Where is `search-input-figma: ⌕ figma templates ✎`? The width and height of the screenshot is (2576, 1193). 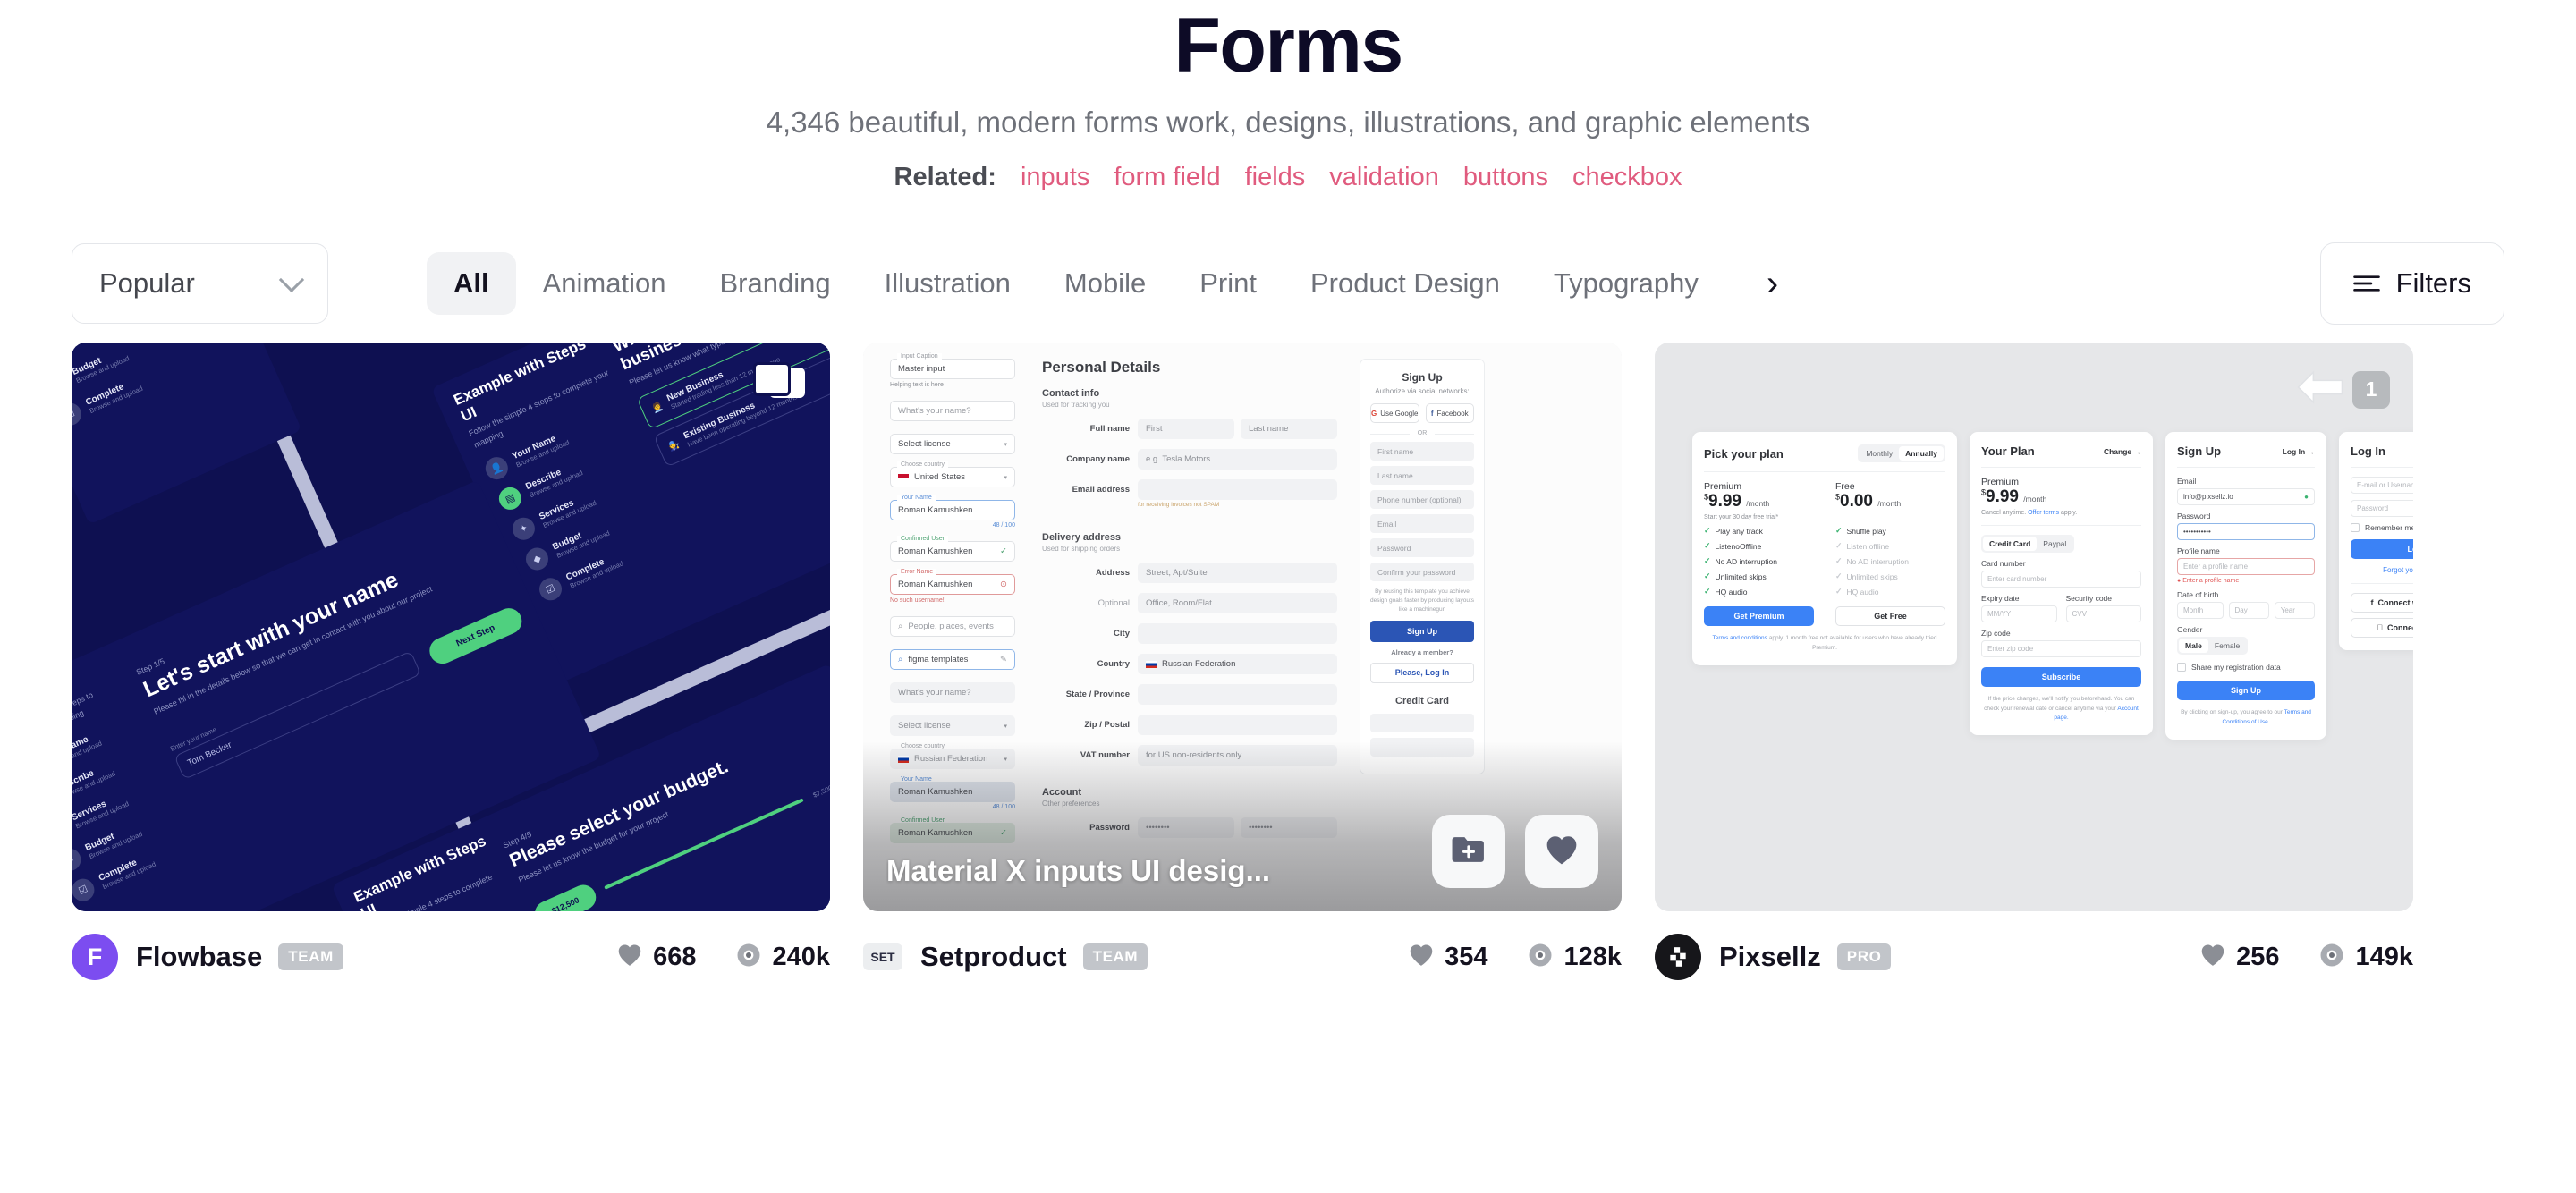 search-input-figma: ⌕ figma templates ✎ is located at coordinates (952, 660).